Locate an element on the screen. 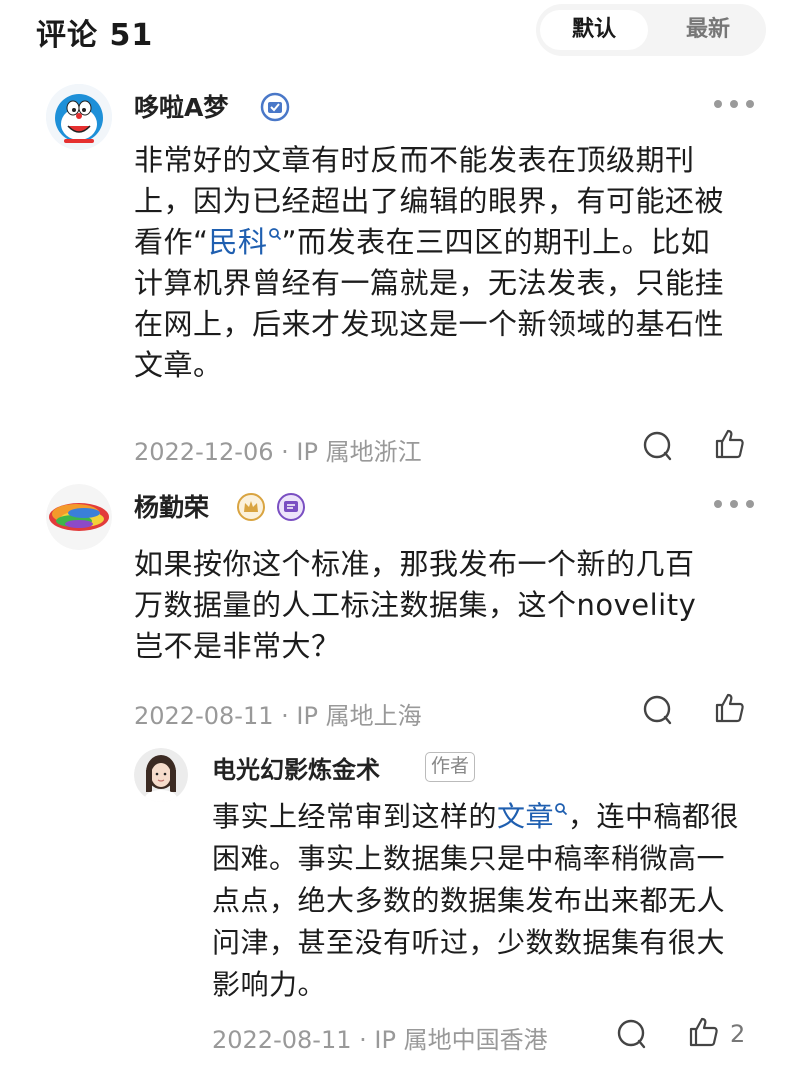  comment-meta: 2022-08-11 · IP 属地上海 is located at coordinates (278, 713).